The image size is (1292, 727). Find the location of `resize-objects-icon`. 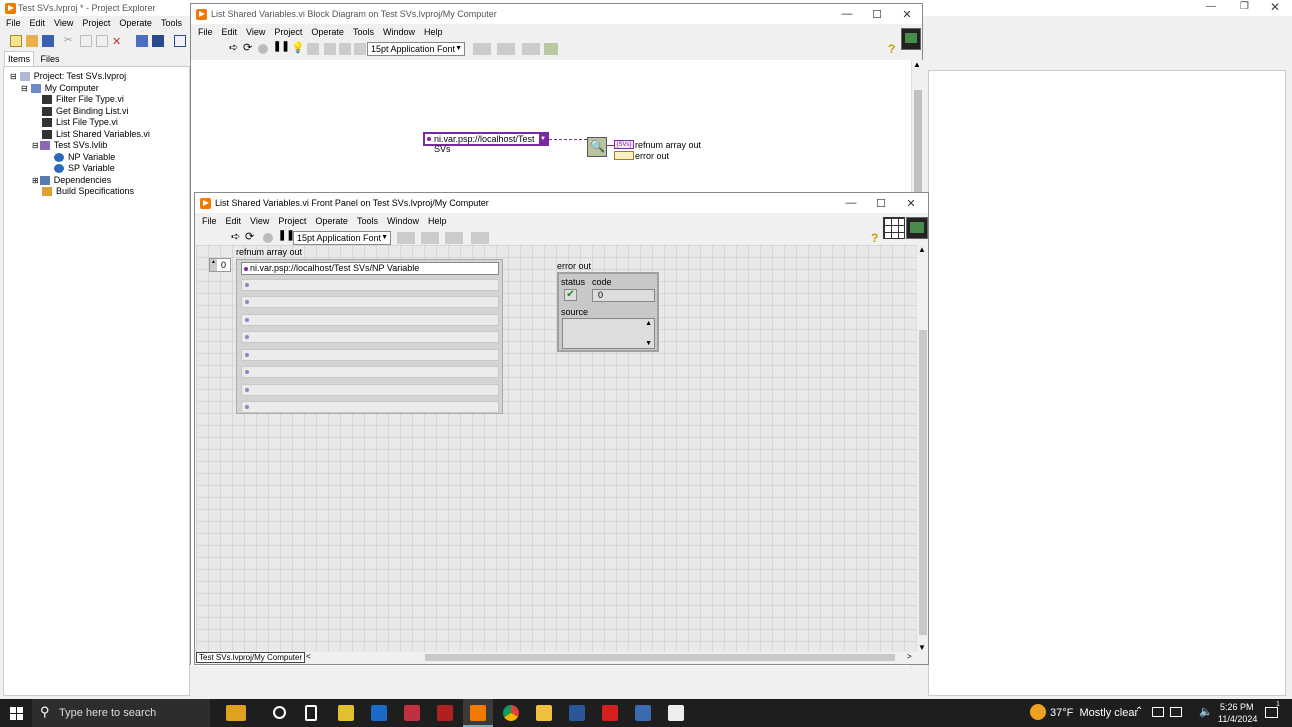

resize-objects-icon is located at coordinates (454, 238).